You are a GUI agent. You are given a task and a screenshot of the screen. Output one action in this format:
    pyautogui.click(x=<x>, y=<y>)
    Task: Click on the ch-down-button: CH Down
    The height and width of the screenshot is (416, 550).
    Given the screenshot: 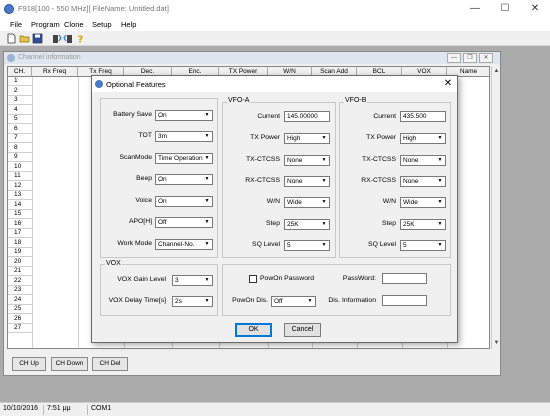 What is the action you would take?
    pyautogui.click(x=69, y=364)
    